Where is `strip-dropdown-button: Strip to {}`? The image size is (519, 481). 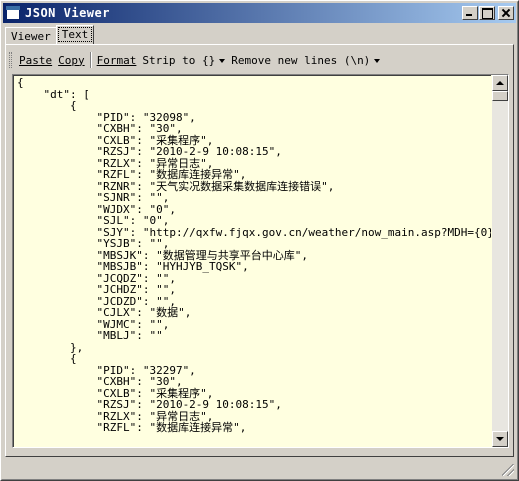 strip-dropdown-button: Strip to {} is located at coordinates (183, 60).